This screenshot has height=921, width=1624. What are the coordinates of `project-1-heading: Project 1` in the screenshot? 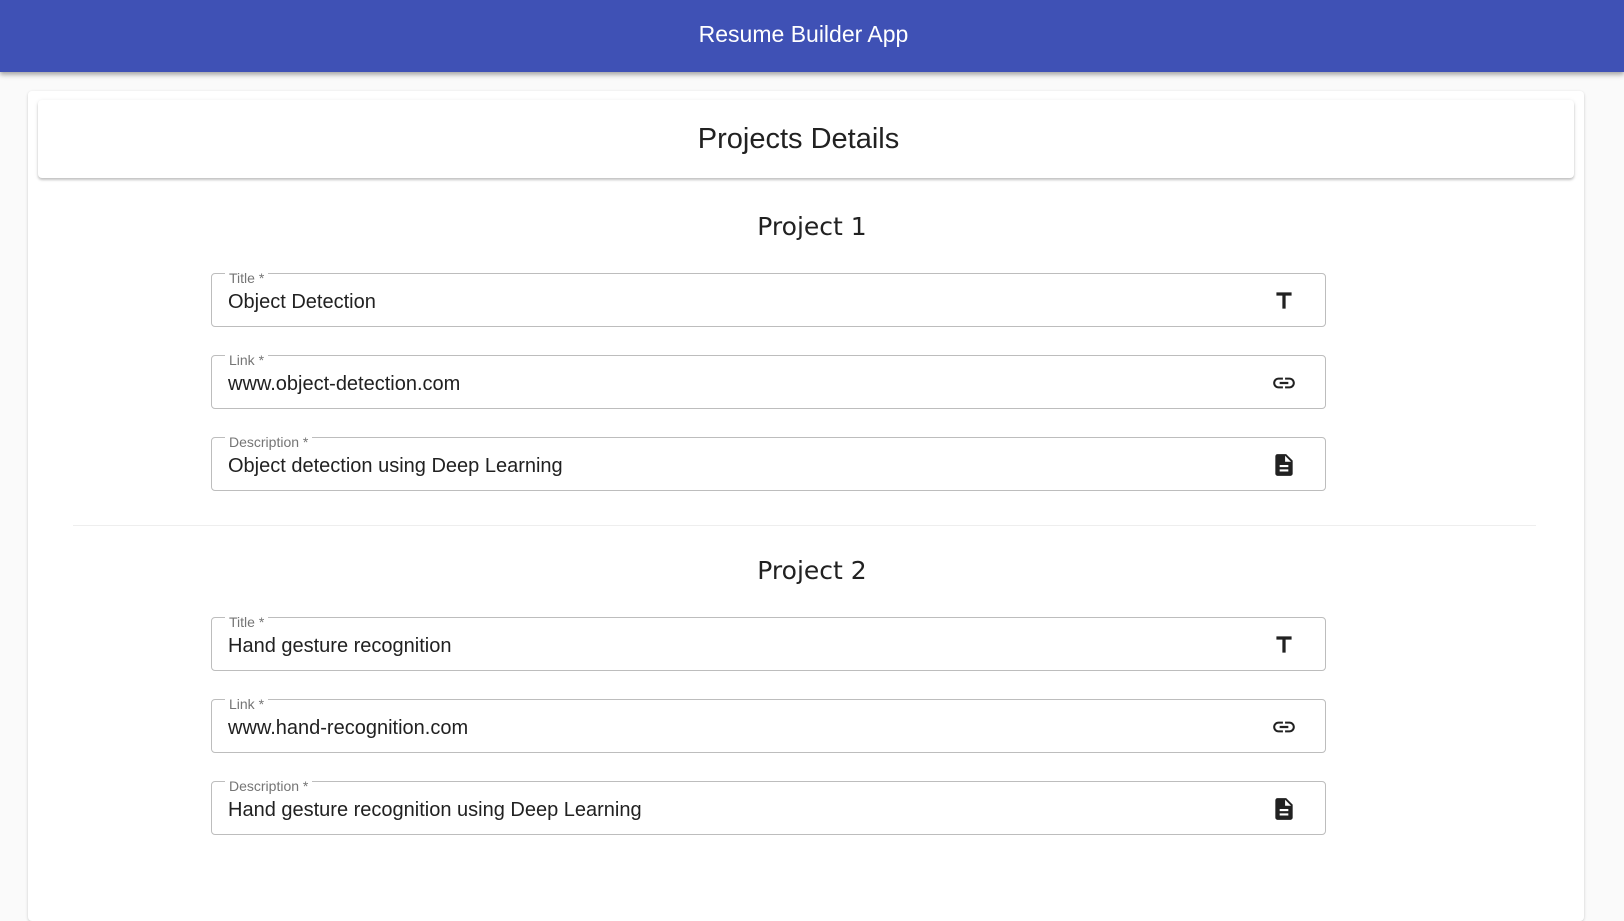 It's located at (812, 226).